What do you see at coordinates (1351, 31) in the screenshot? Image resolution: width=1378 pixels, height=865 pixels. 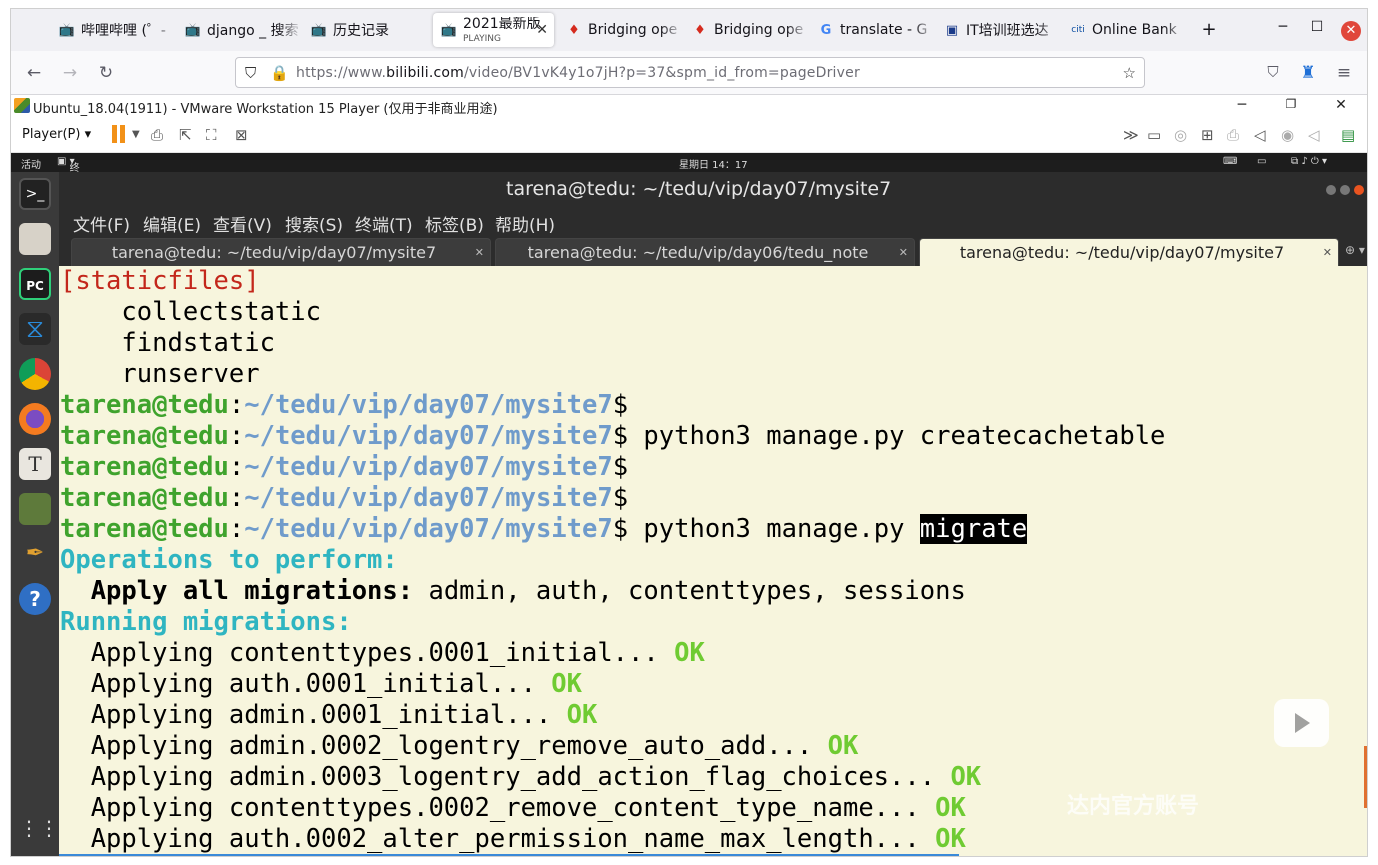 I see `close-window-icon: ✕` at bounding box center [1351, 31].